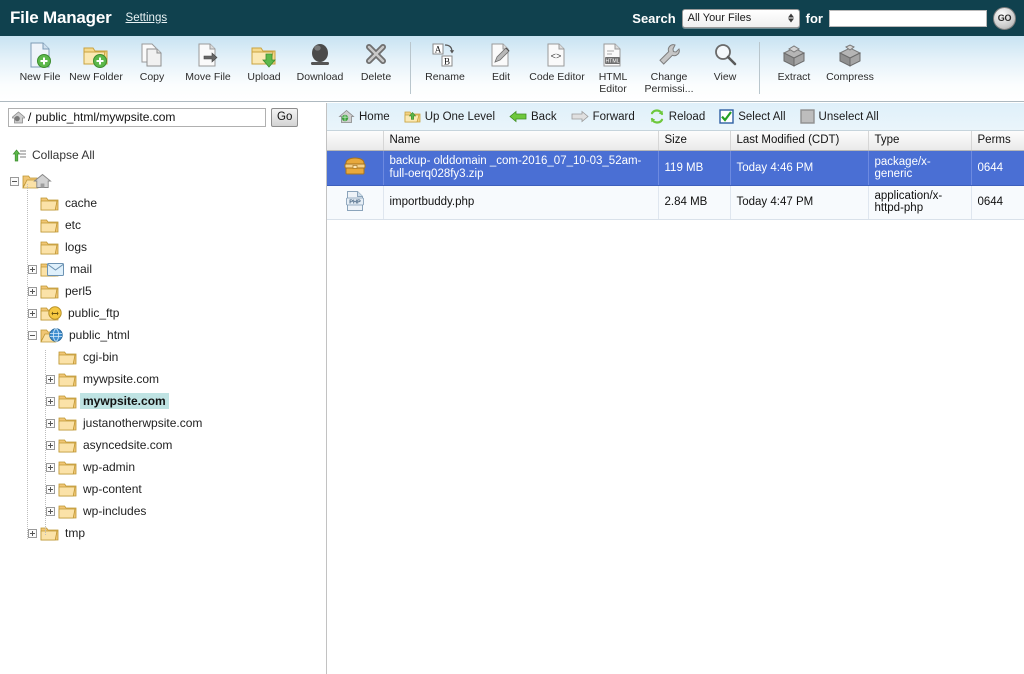  Describe the element at coordinates (163, 533) in the screenshot. I see `tree-item-tmp: tmp` at that location.